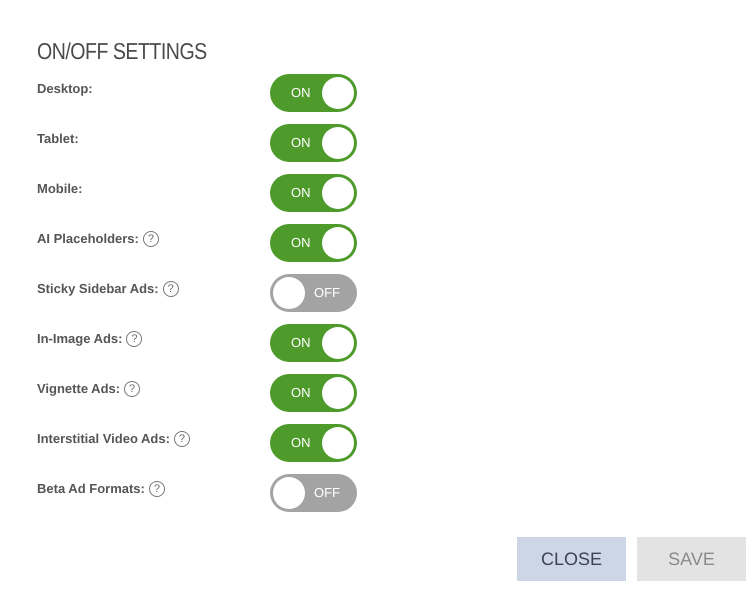  What do you see at coordinates (79, 339) in the screenshot?
I see `setting-label: In-Image Ads:` at bounding box center [79, 339].